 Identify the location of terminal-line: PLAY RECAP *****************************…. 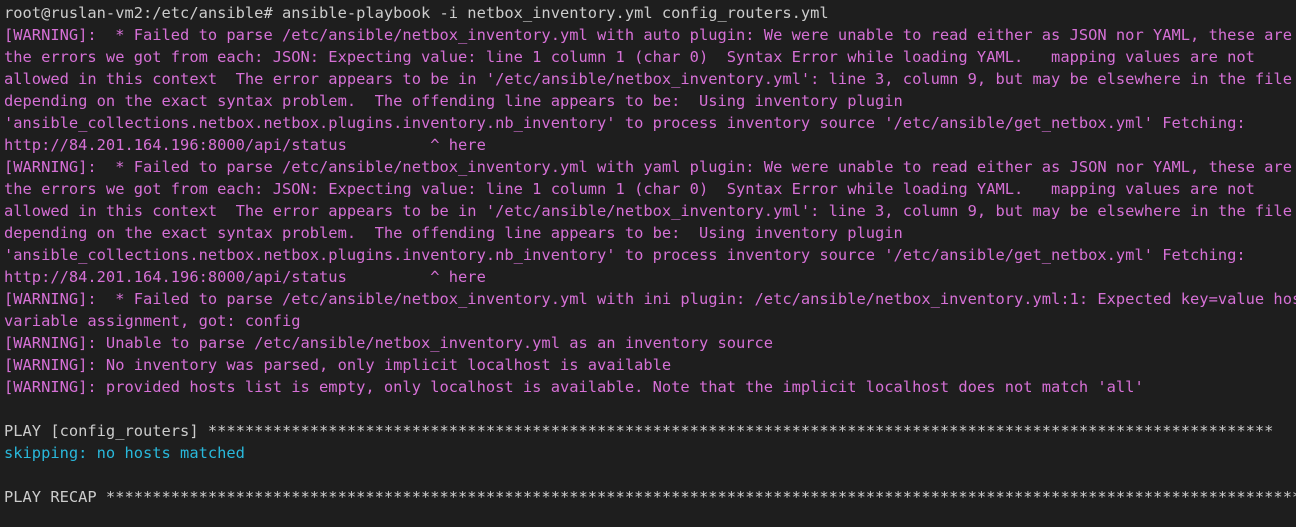
(650, 497).